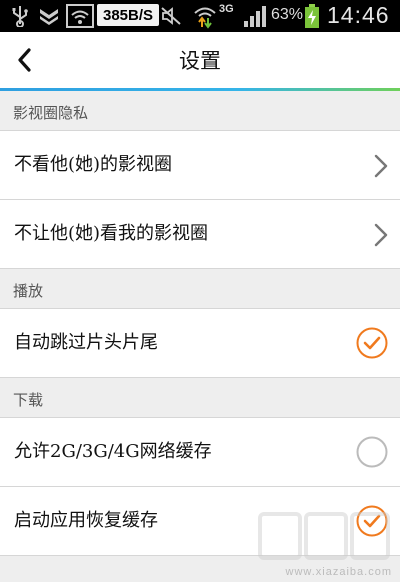 The width and height of the screenshot is (400, 582). I want to click on section-header-download: 下载, so click(200, 398).